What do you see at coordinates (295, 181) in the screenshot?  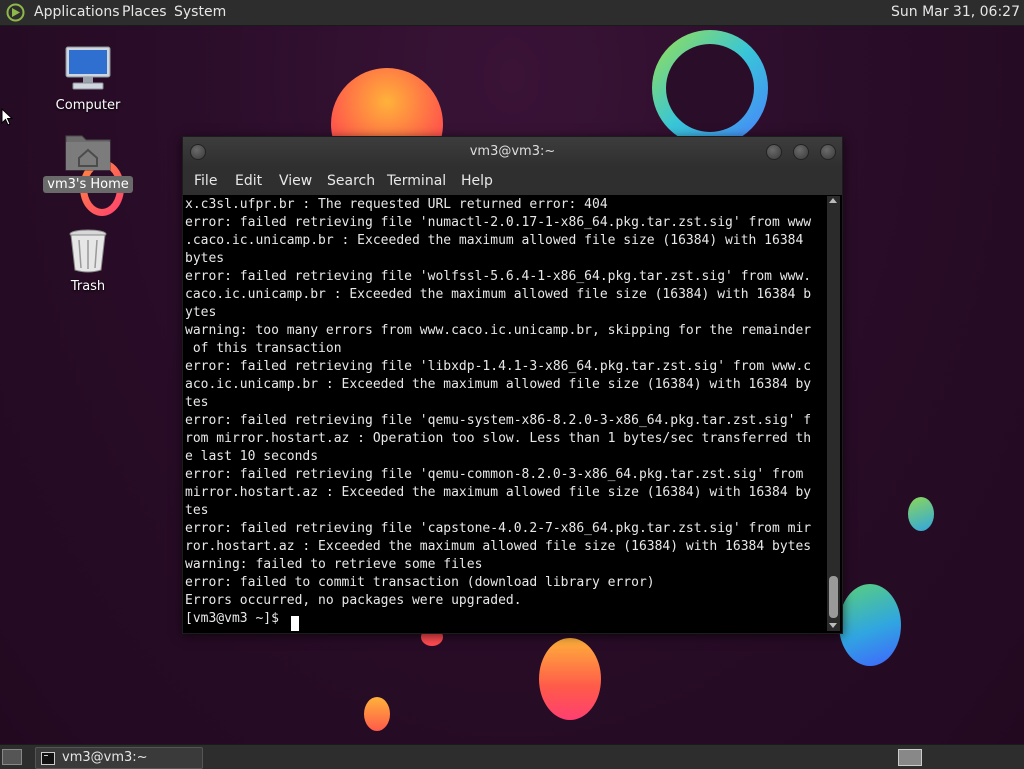 I see `menu-view: View` at bounding box center [295, 181].